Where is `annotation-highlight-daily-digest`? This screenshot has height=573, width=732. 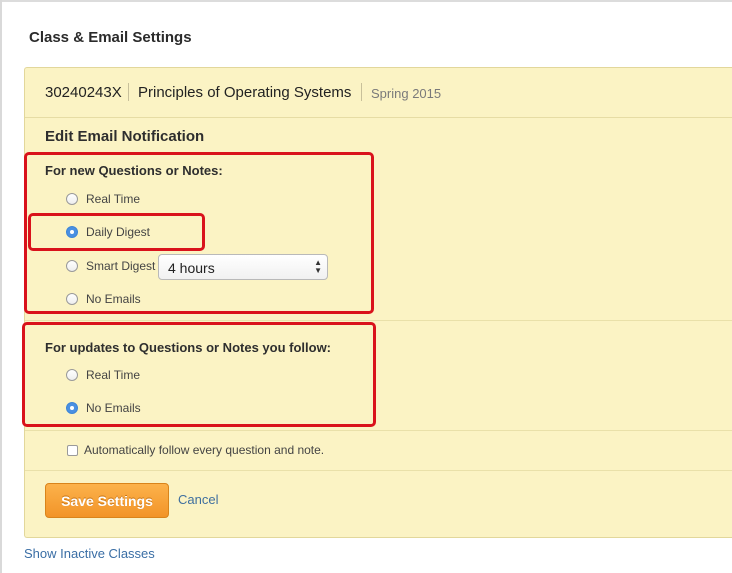 annotation-highlight-daily-digest is located at coordinates (116, 232).